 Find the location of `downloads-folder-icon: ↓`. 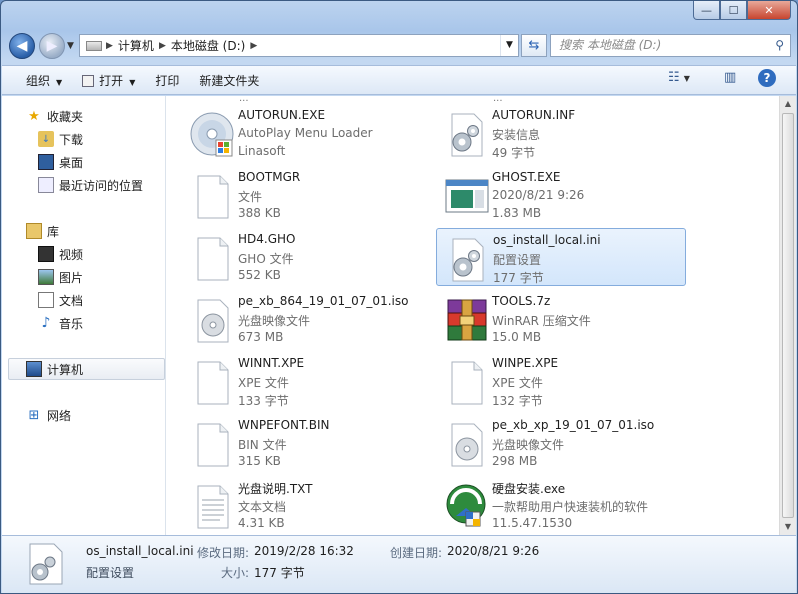

downloads-folder-icon: ↓ is located at coordinates (46, 139).